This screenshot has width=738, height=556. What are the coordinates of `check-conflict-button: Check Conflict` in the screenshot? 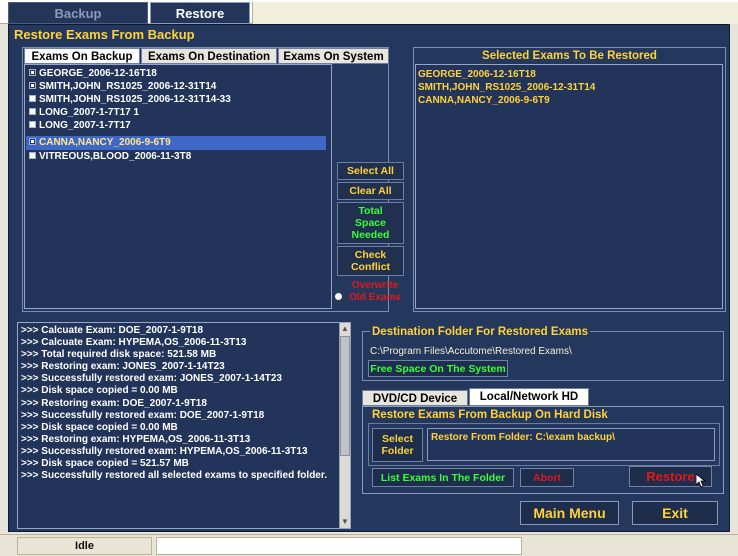 It's located at (370, 261).